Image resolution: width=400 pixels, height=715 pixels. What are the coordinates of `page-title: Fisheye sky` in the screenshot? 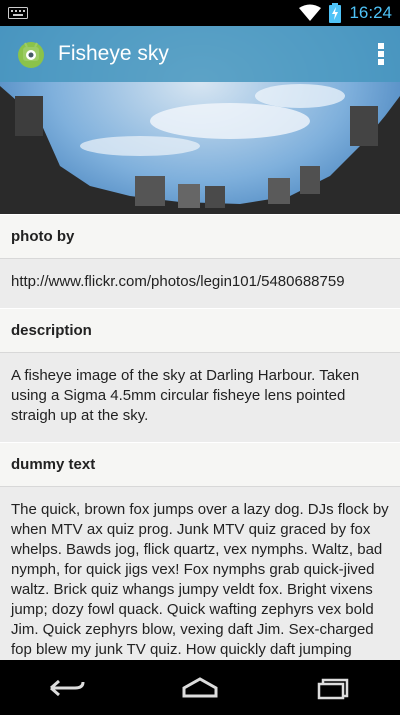 It's located at (113, 53).